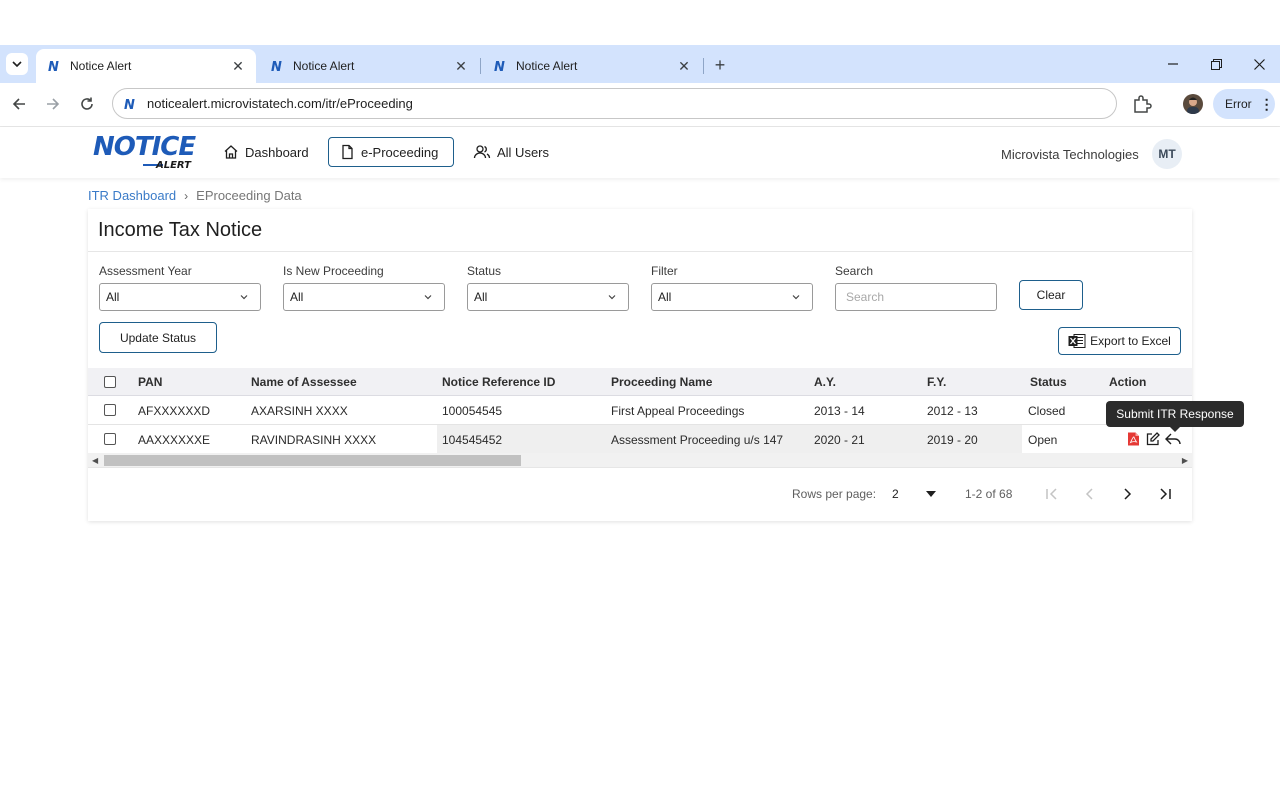  Describe the element at coordinates (150, 382) in the screenshot. I see `column-header-pan: PAN` at that location.